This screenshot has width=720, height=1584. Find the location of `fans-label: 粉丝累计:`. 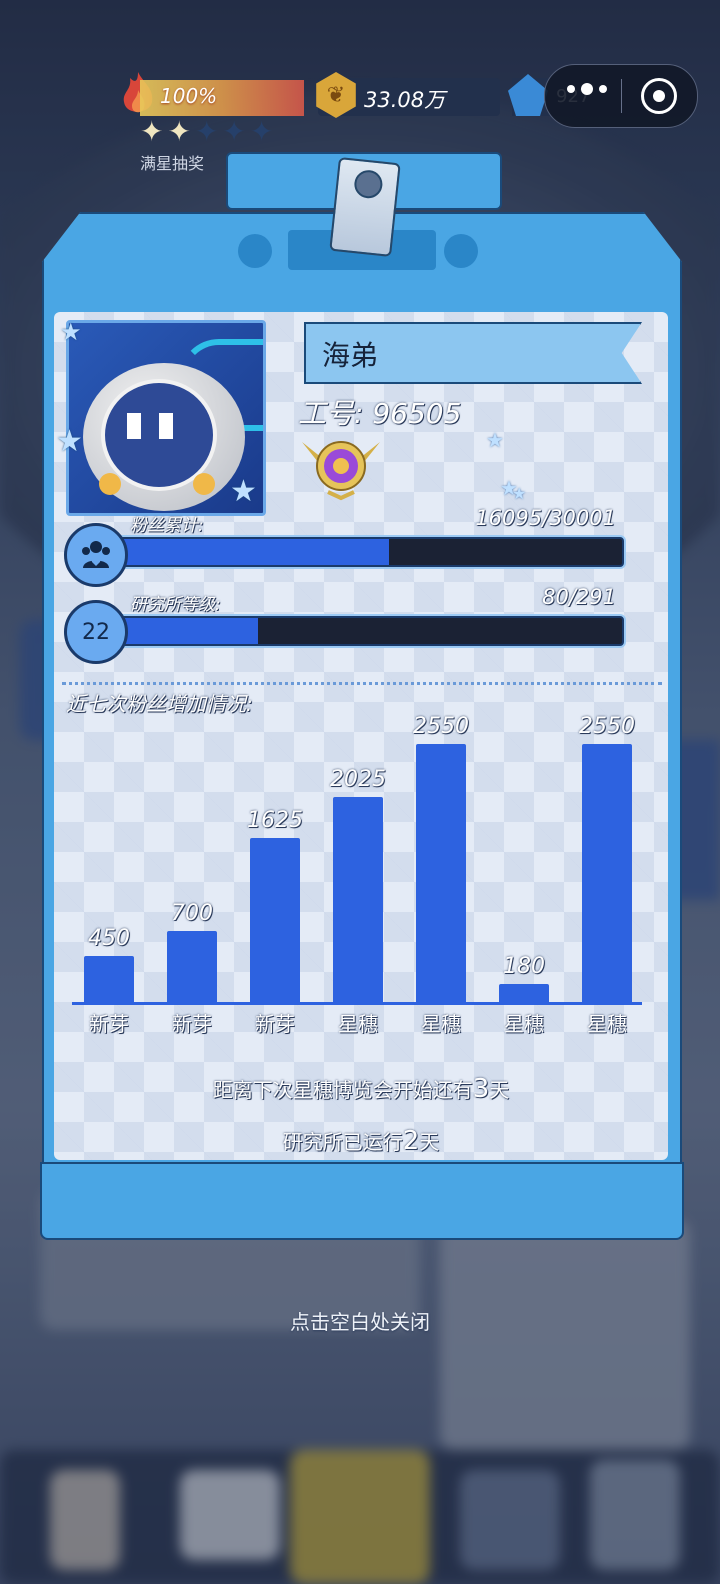

fans-label: 粉丝累计: is located at coordinates (167, 526).